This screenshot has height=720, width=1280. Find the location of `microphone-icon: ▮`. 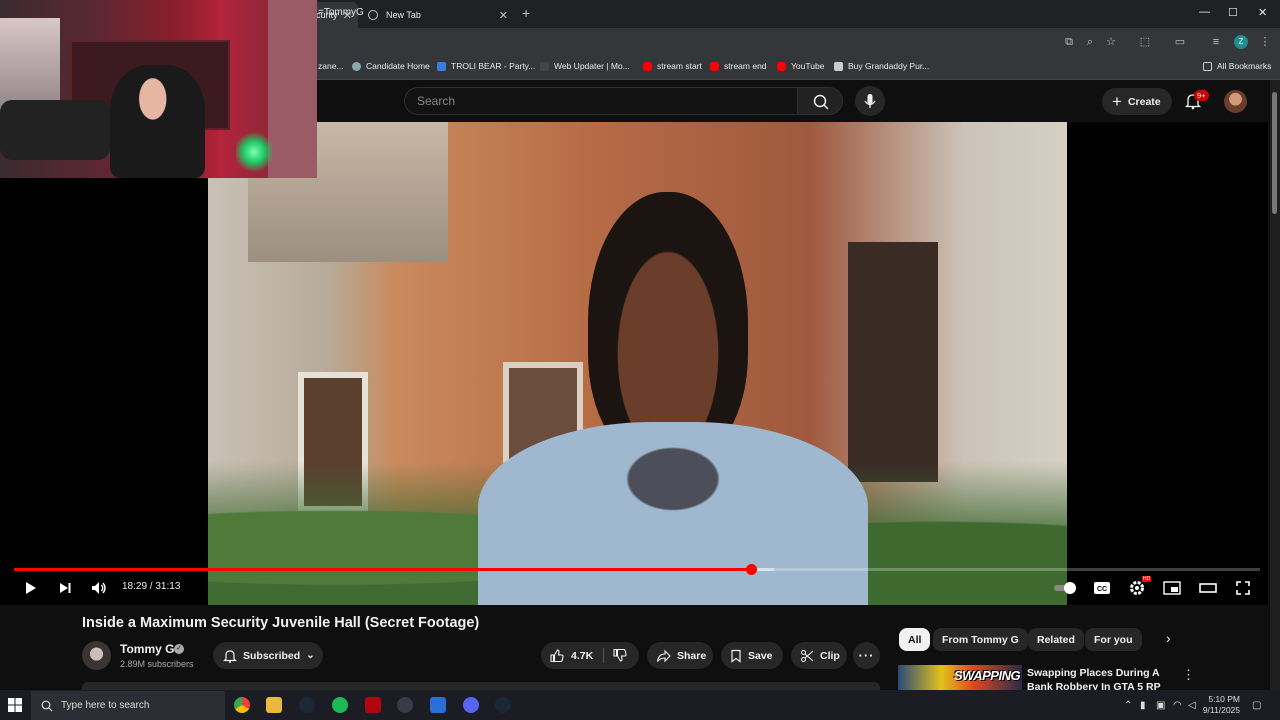

microphone-icon: ▮ is located at coordinates (1143, 705).